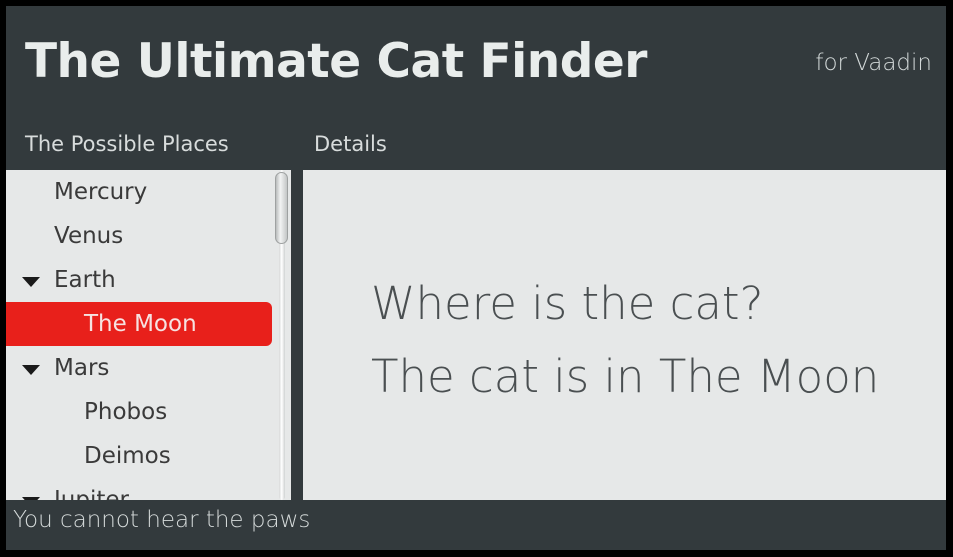 Image resolution: width=953 pixels, height=557 pixels. I want to click on tree-item-label: Mercury, so click(101, 192).